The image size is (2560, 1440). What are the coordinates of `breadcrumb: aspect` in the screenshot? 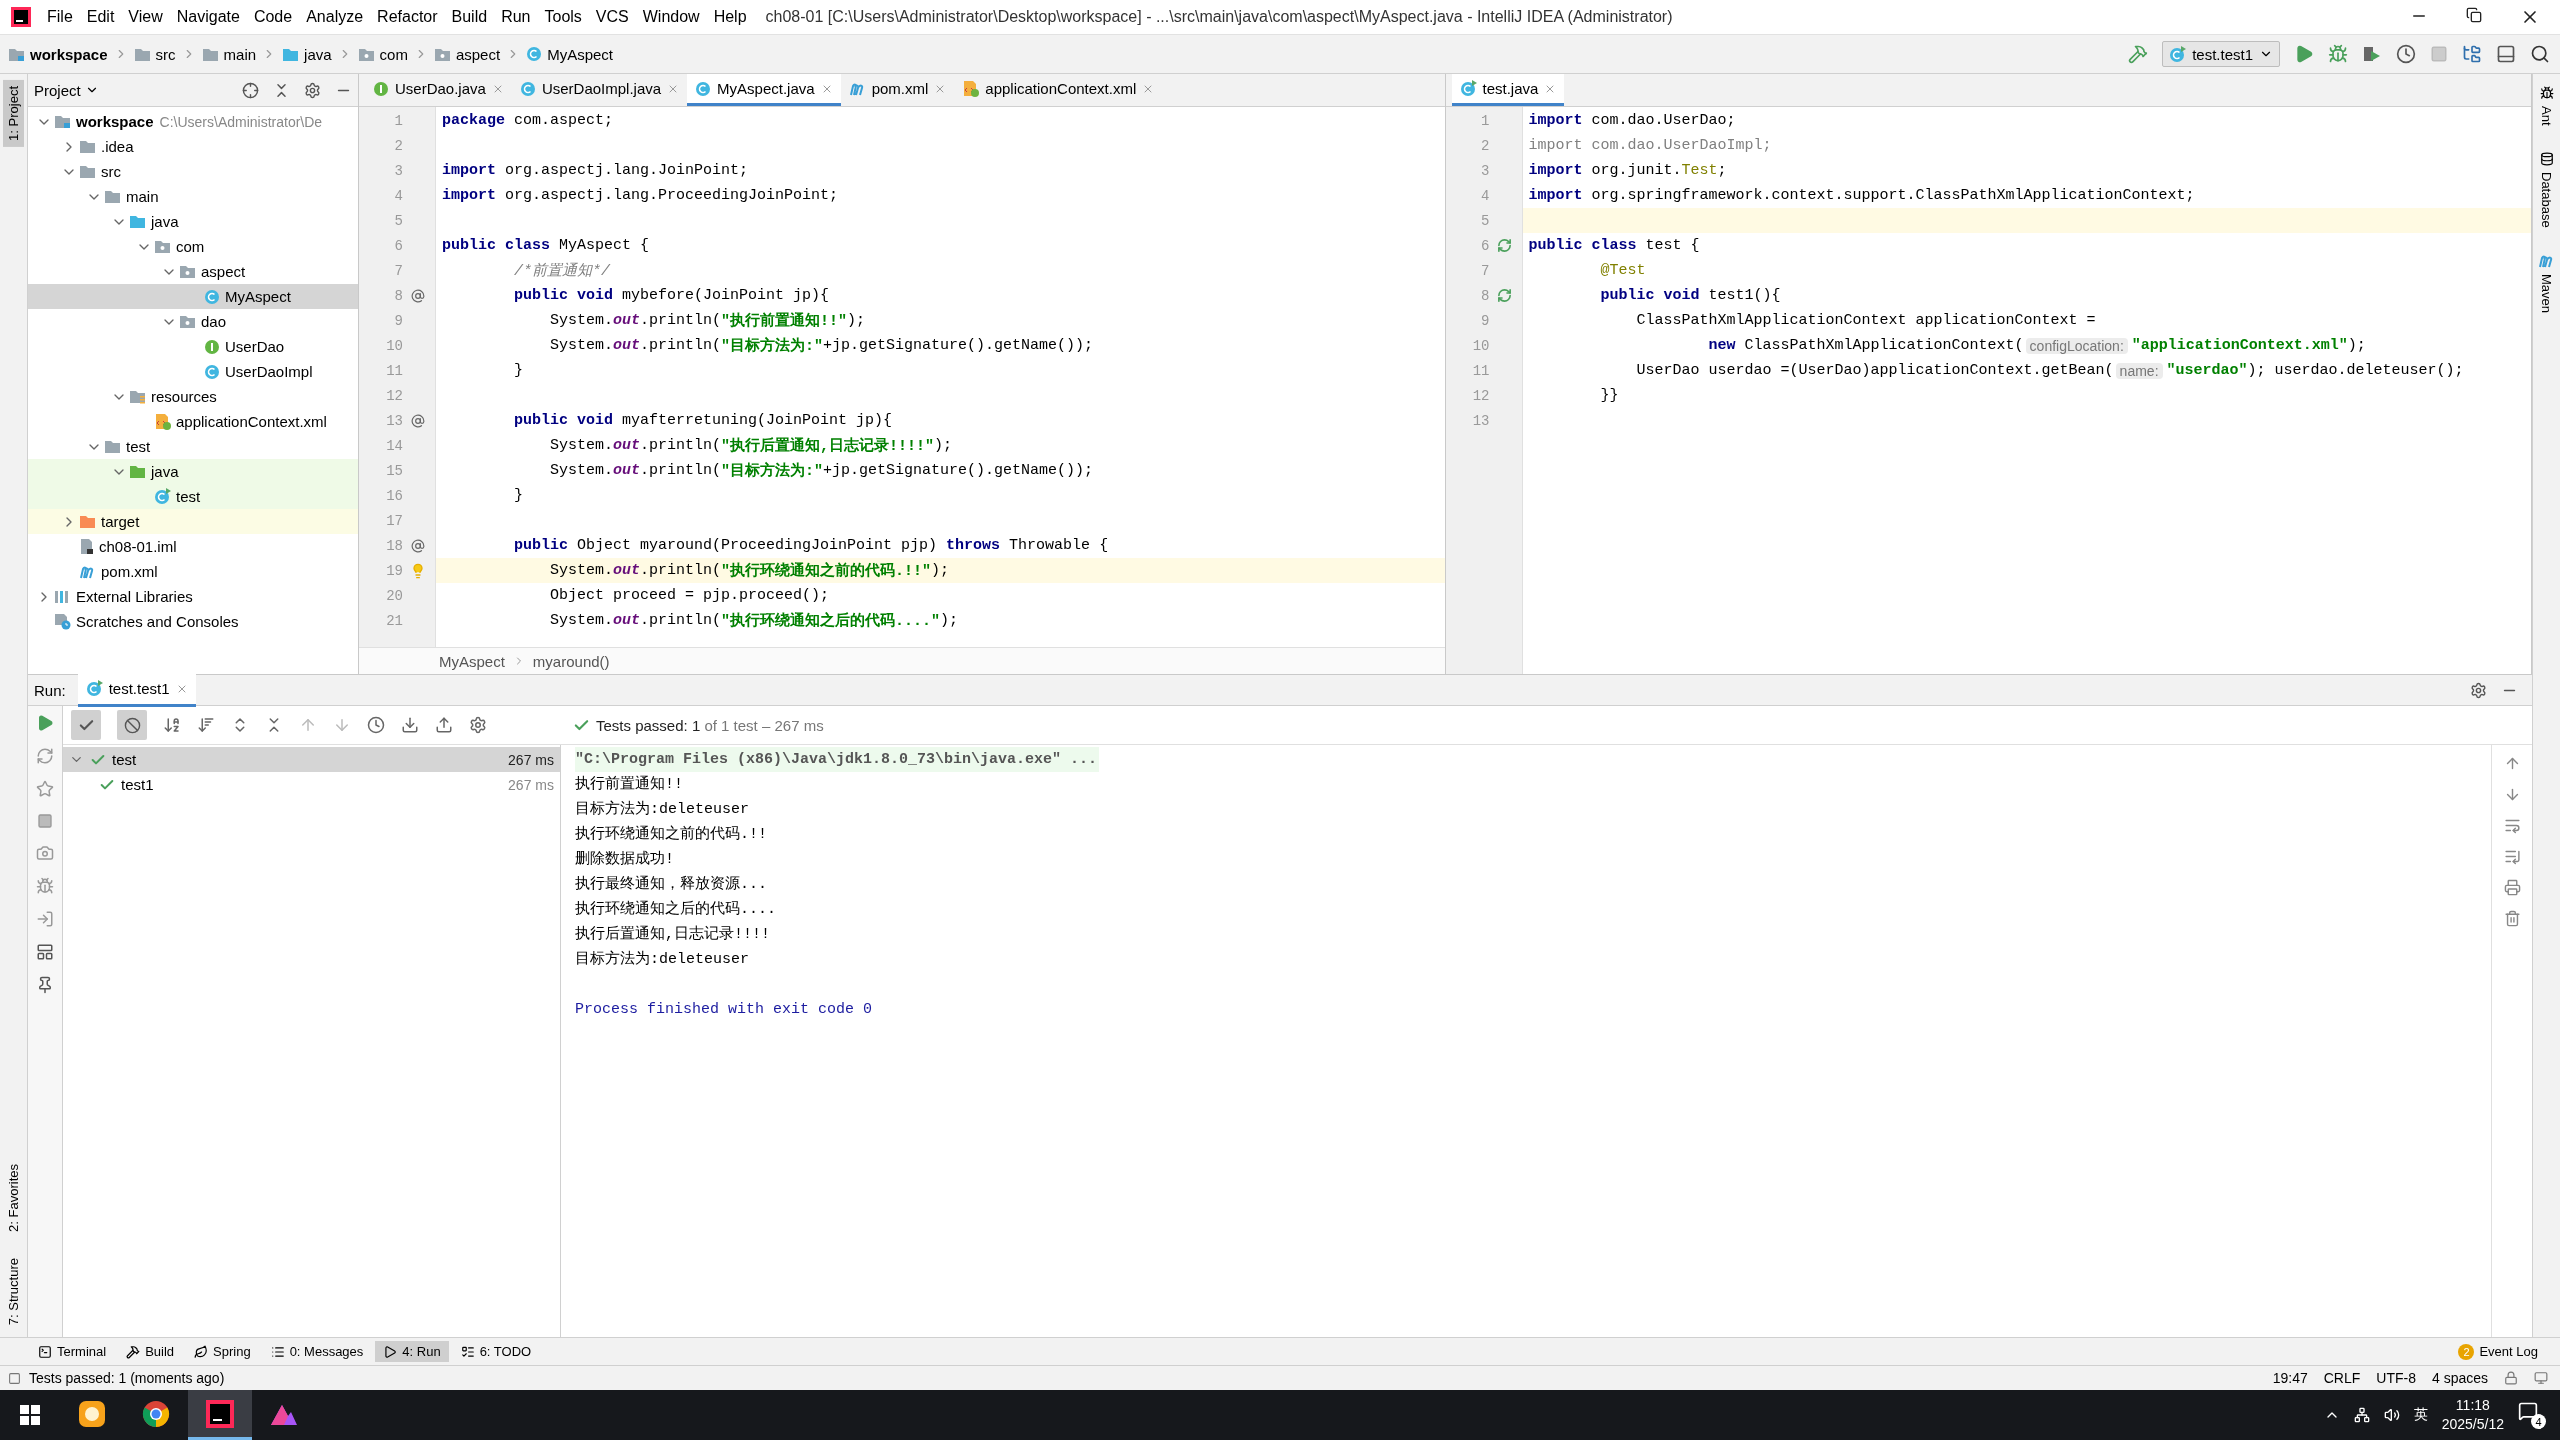 It's located at (467, 54).